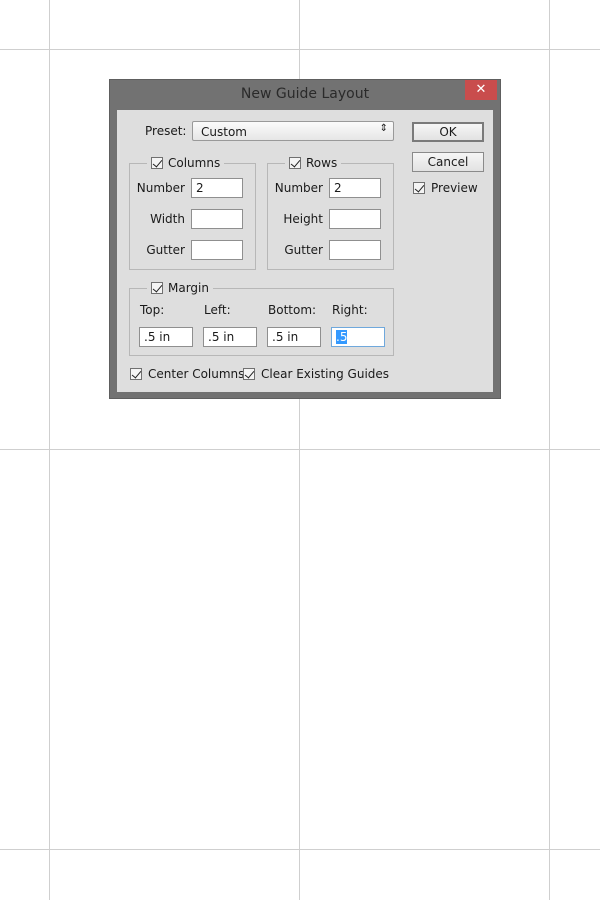 The image size is (600, 900). Describe the element at coordinates (294, 337) in the screenshot. I see `margin-bottom-input: .5 in` at that location.